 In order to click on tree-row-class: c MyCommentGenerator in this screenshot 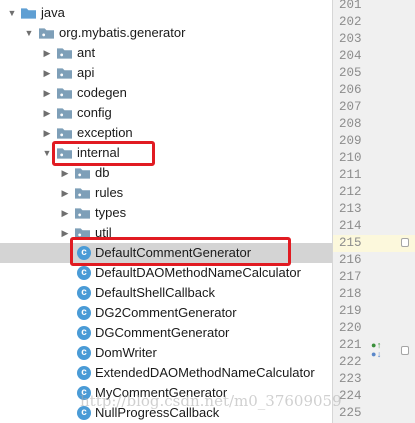, I will do `click(166, 393)`.